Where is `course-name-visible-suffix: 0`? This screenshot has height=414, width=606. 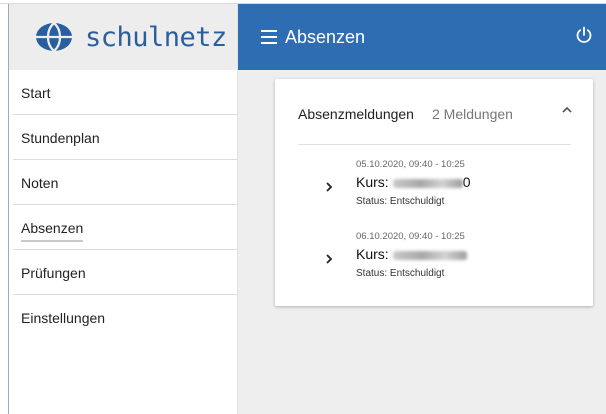
course-name-visible-suffix: 0 is located at coordinates (466, 182).